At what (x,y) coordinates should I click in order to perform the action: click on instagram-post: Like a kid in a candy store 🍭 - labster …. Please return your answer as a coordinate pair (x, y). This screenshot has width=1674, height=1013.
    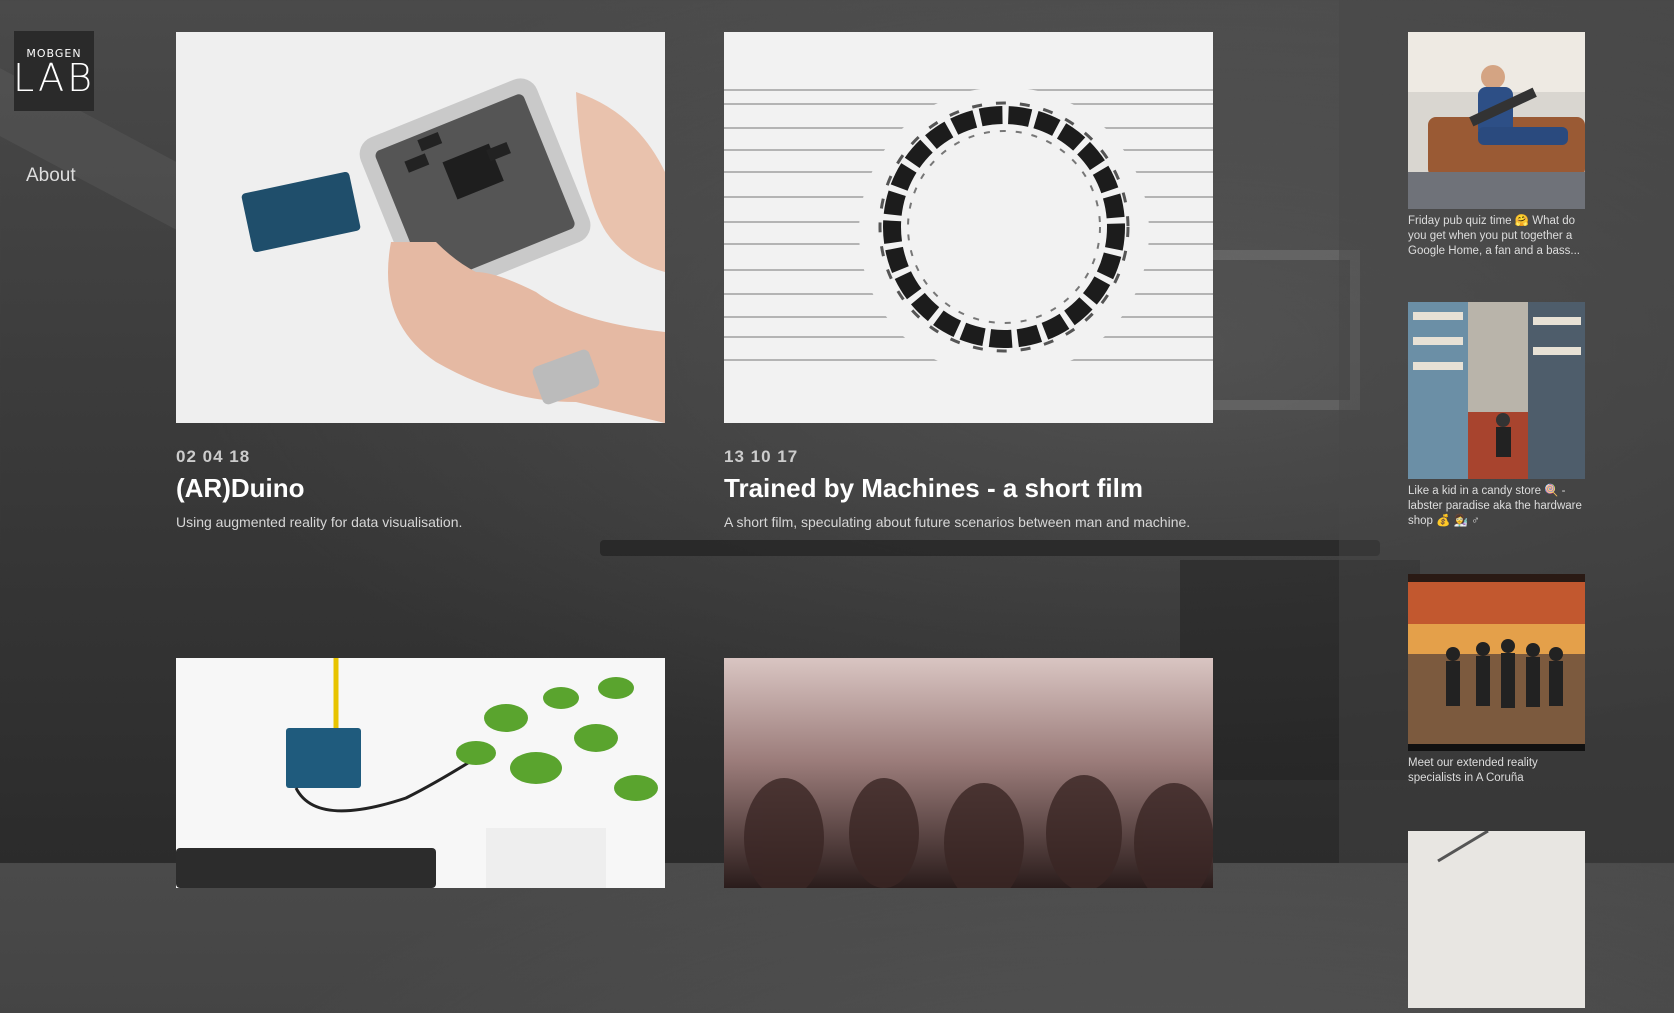
    Looking at the image, I should click on (1496, 415).